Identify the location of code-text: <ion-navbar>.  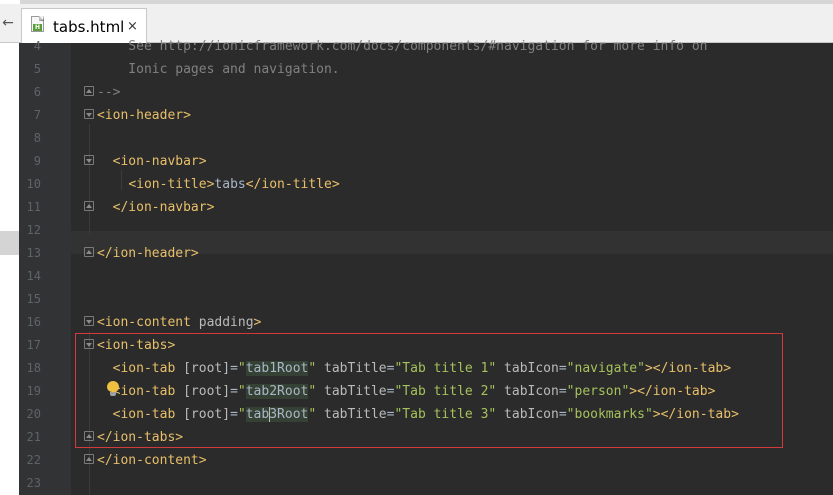
(152, 161).